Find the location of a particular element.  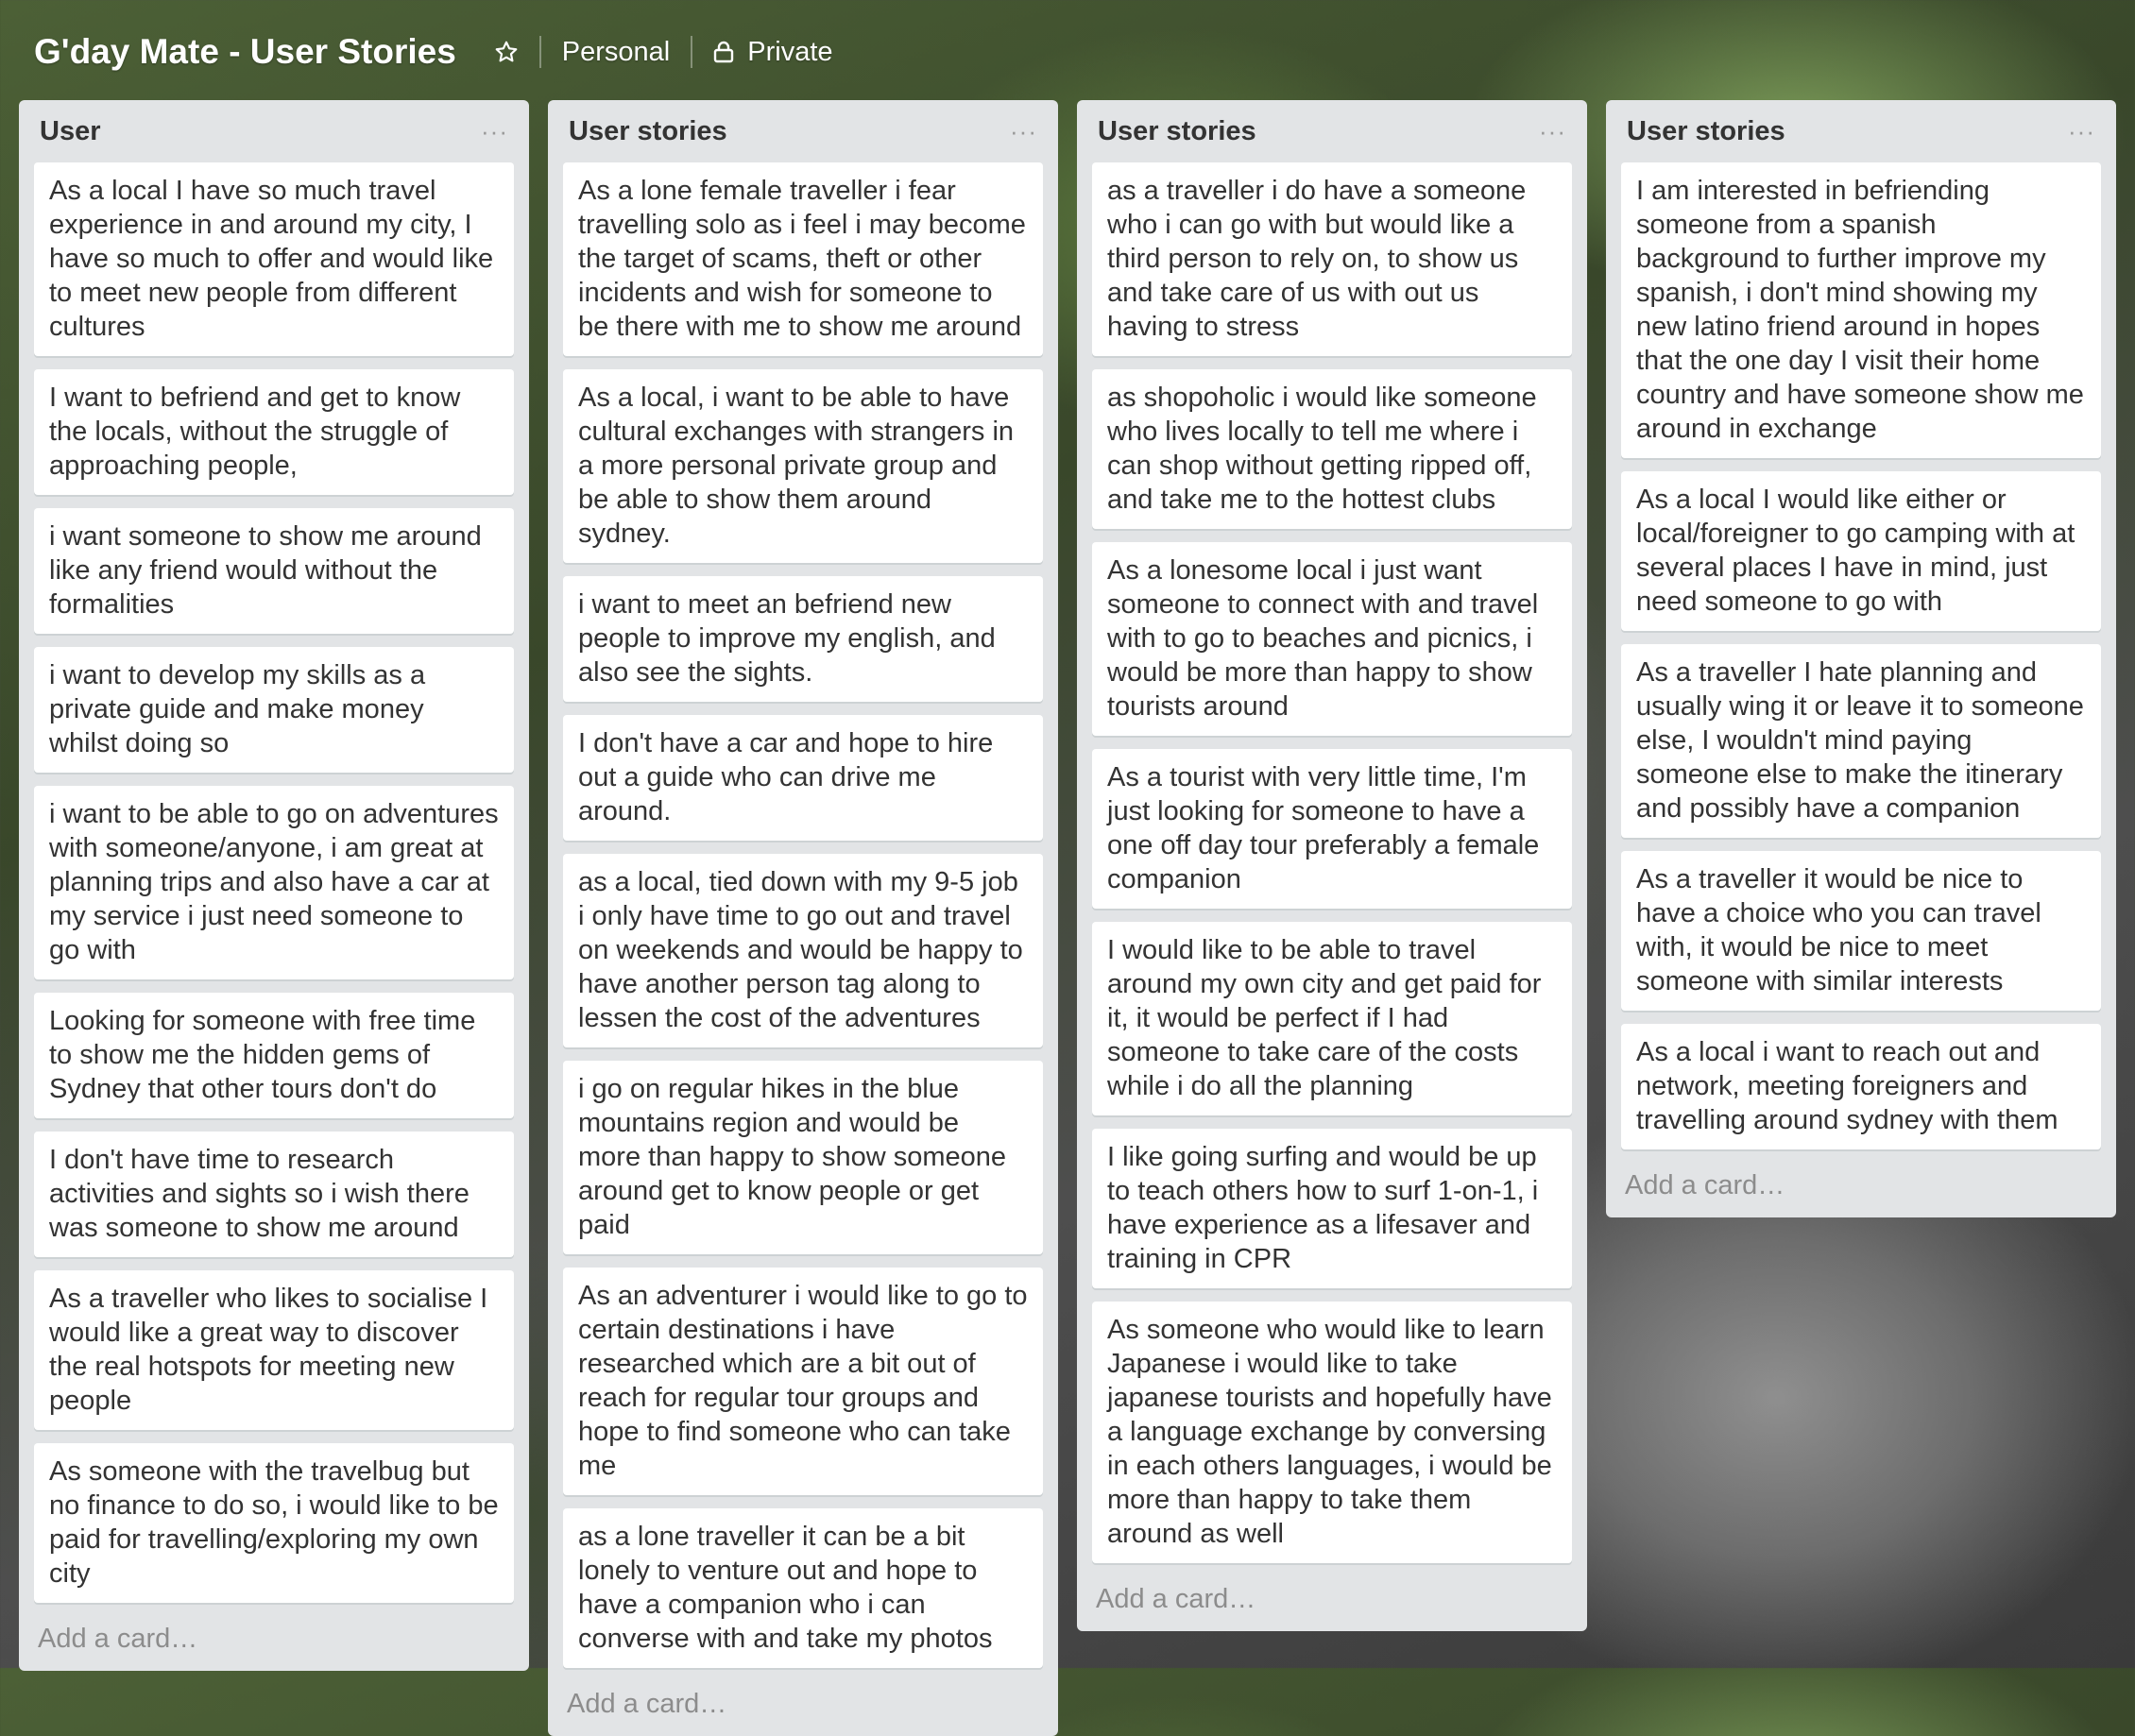

lock-icon is located at coordinates (724, 52).